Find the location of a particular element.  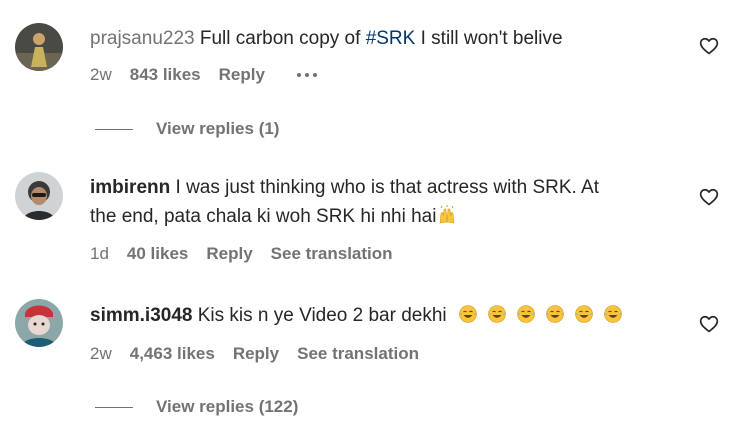

likes-count: 843 likes is located at coordinates (165, 75).